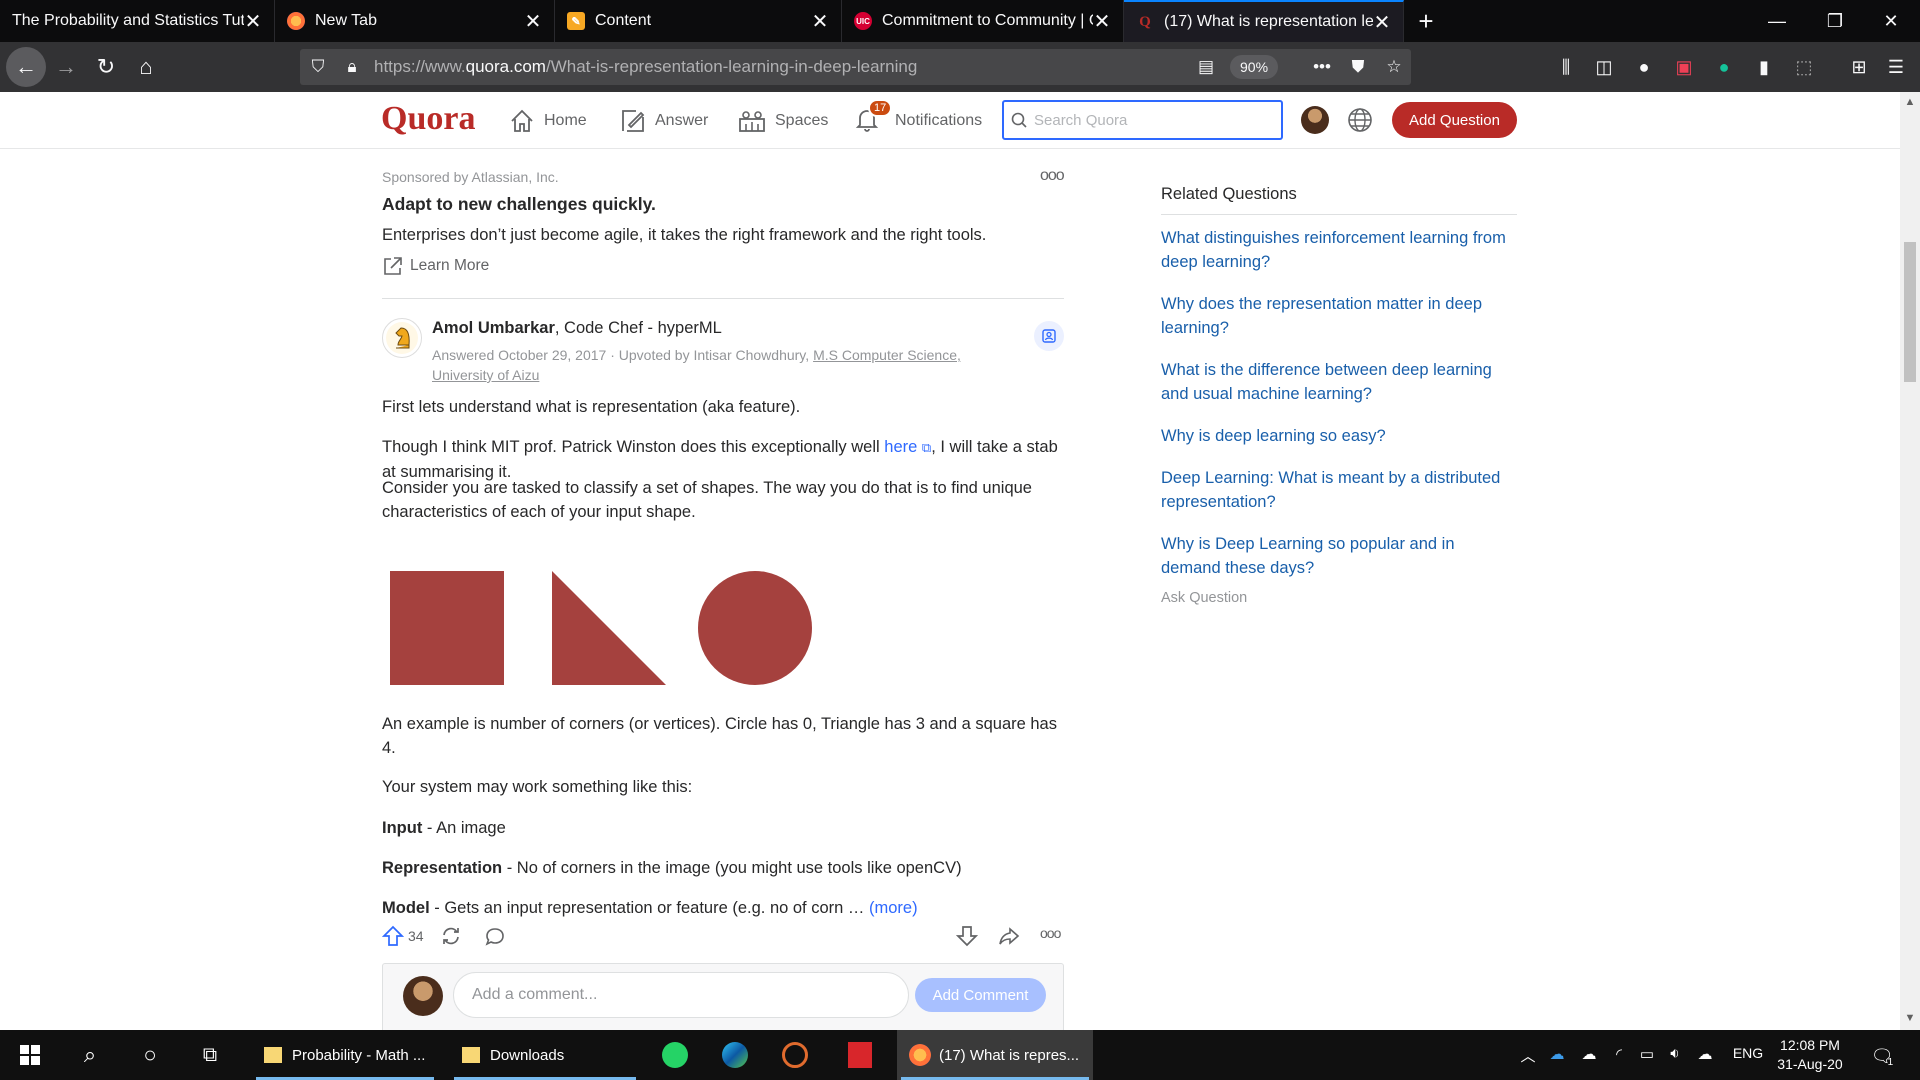 Image resolution: width=1920 pixels, height=1080 pixels. Describe the element at coordinates (137, 21) in the screenshot. I see `tab-probability-tutor: The Probability and Statistics Tutor ✕` at that location.